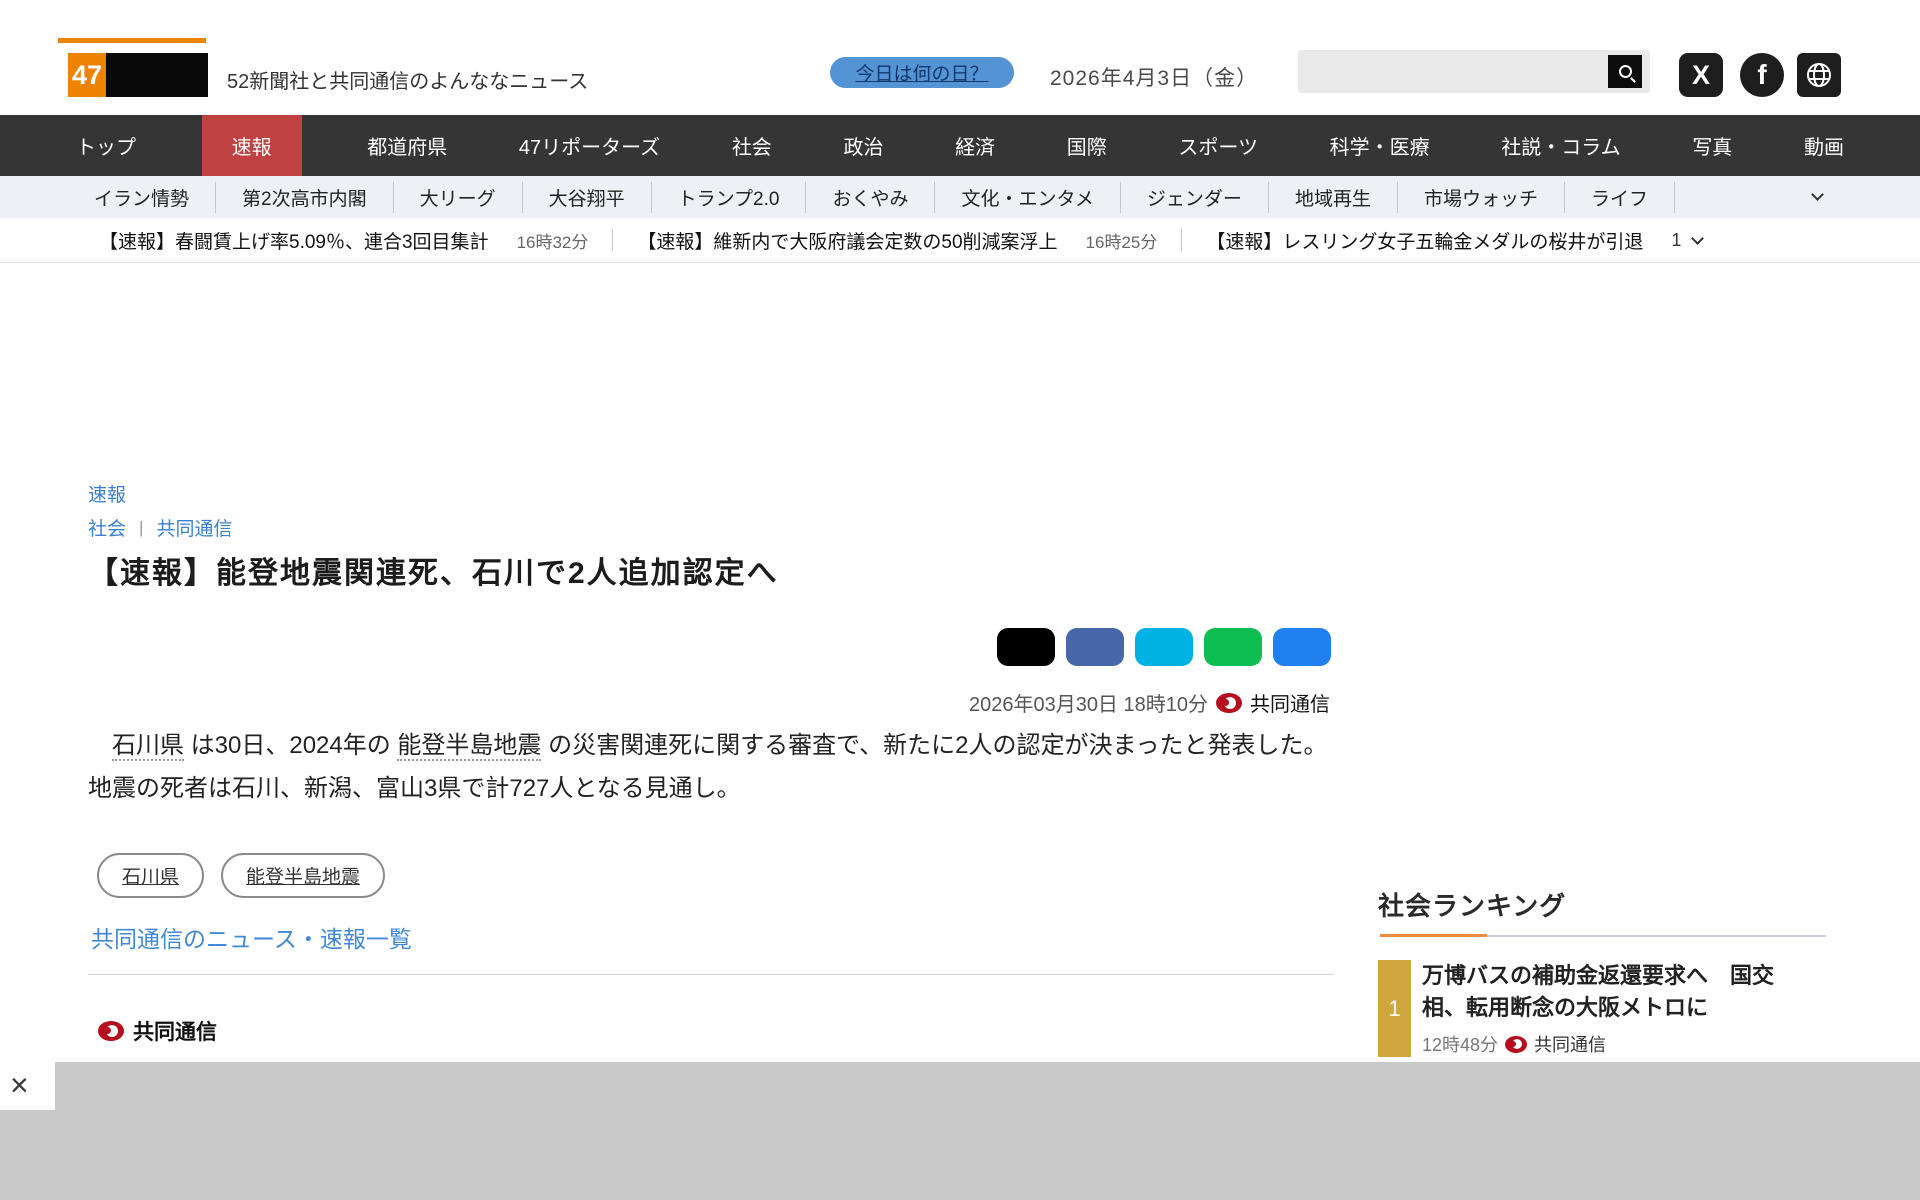 The image size is (1920, 1200). Describe the element at coordinates (1218, 145) in the screenshot. I see `nav-item-9: スポーツ` at that location.